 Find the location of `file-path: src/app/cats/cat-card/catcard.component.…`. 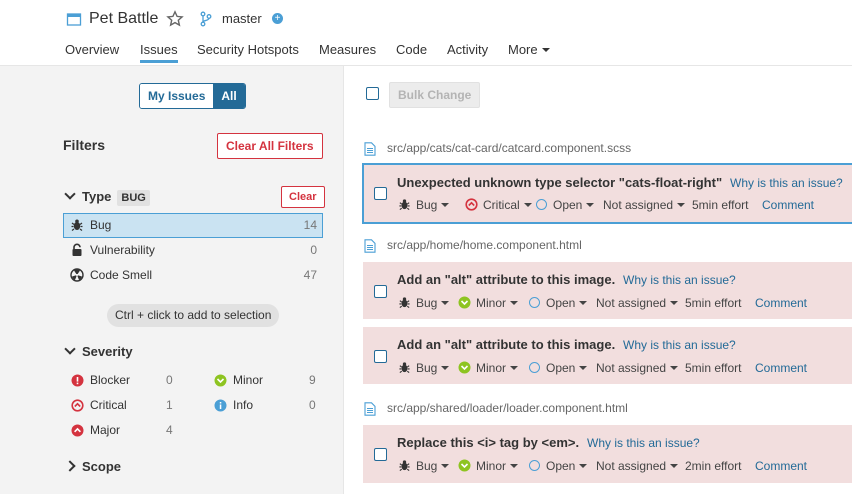

file-path: src/app/cats/cat-card/catcard.component.… is located at coordinates (509, 148).